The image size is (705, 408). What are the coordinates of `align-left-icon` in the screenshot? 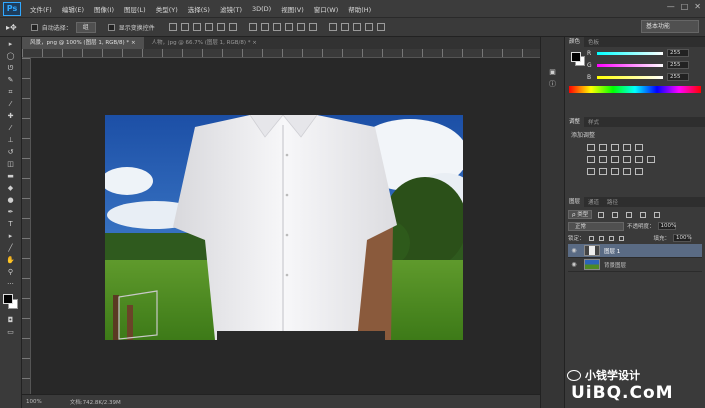 It's located at (208, 27).